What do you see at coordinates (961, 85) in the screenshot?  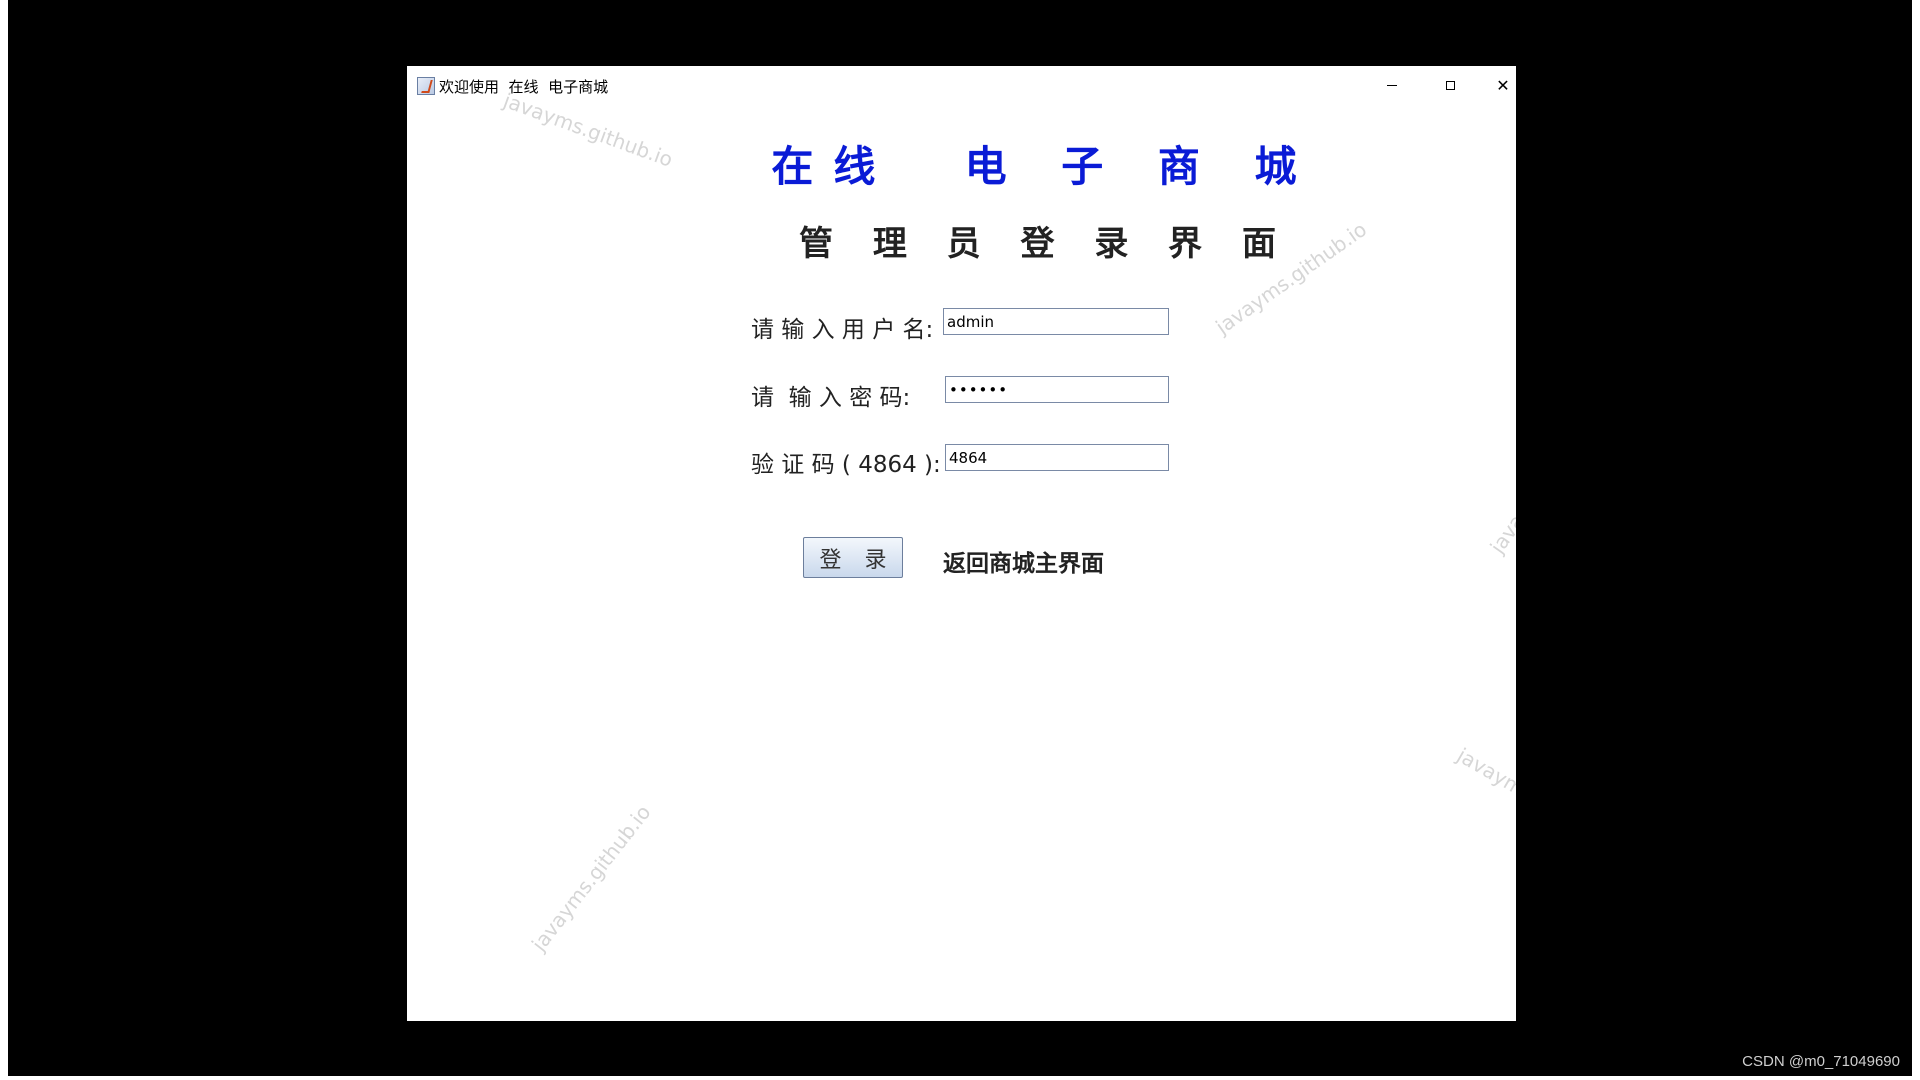 I see `title-bar: 欢迎使用 在线 电子商城 ✕` at bounding box center [961, 85].